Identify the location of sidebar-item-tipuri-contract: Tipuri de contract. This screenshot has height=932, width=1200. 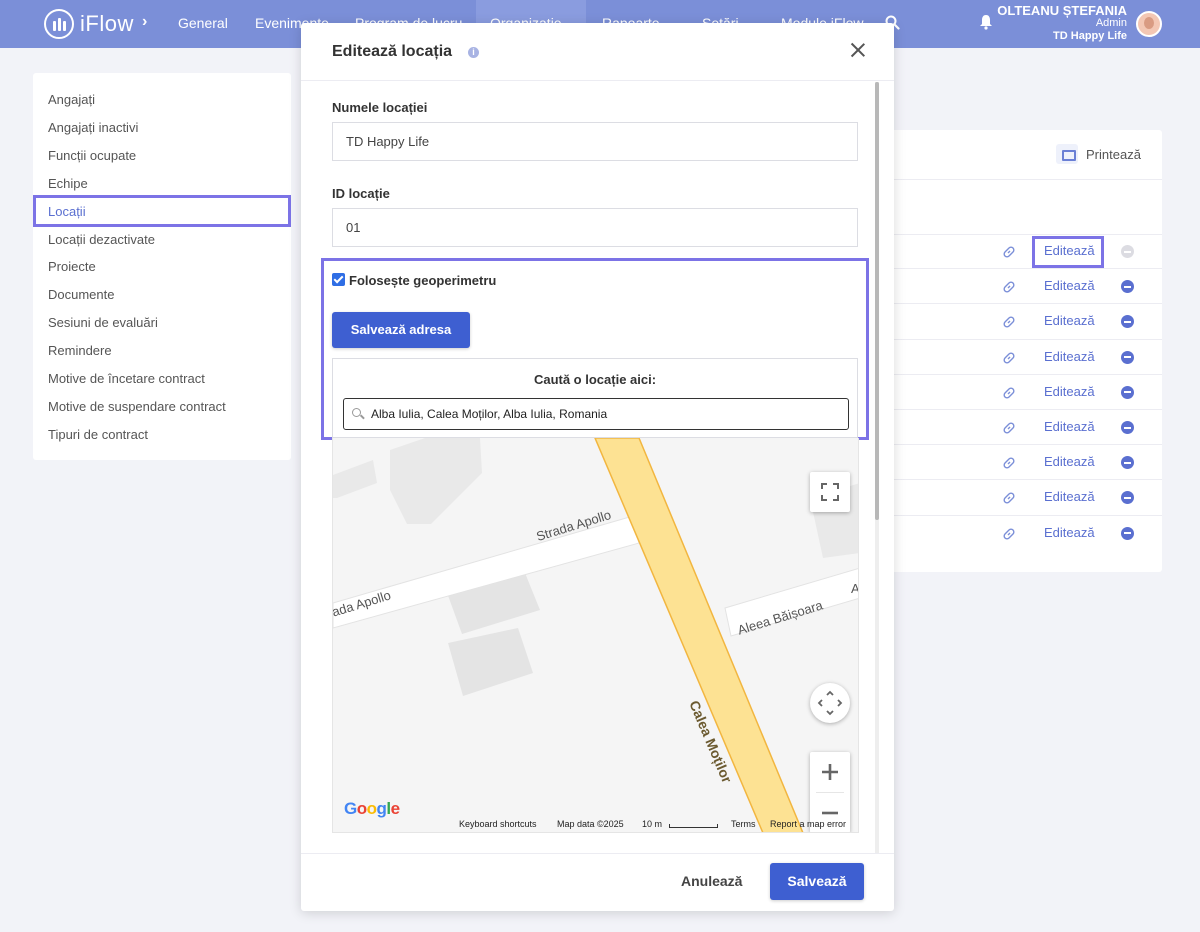
(98, 434).